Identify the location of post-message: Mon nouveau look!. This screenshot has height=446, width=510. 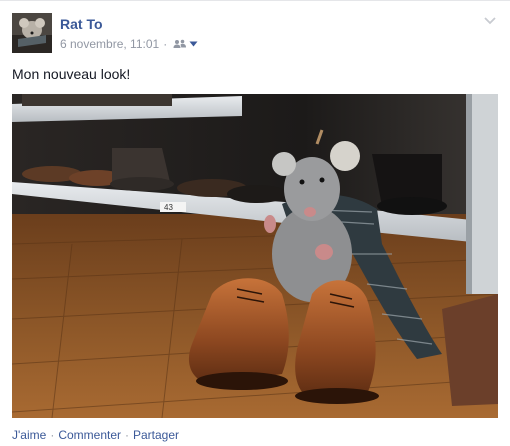
(71, 74).